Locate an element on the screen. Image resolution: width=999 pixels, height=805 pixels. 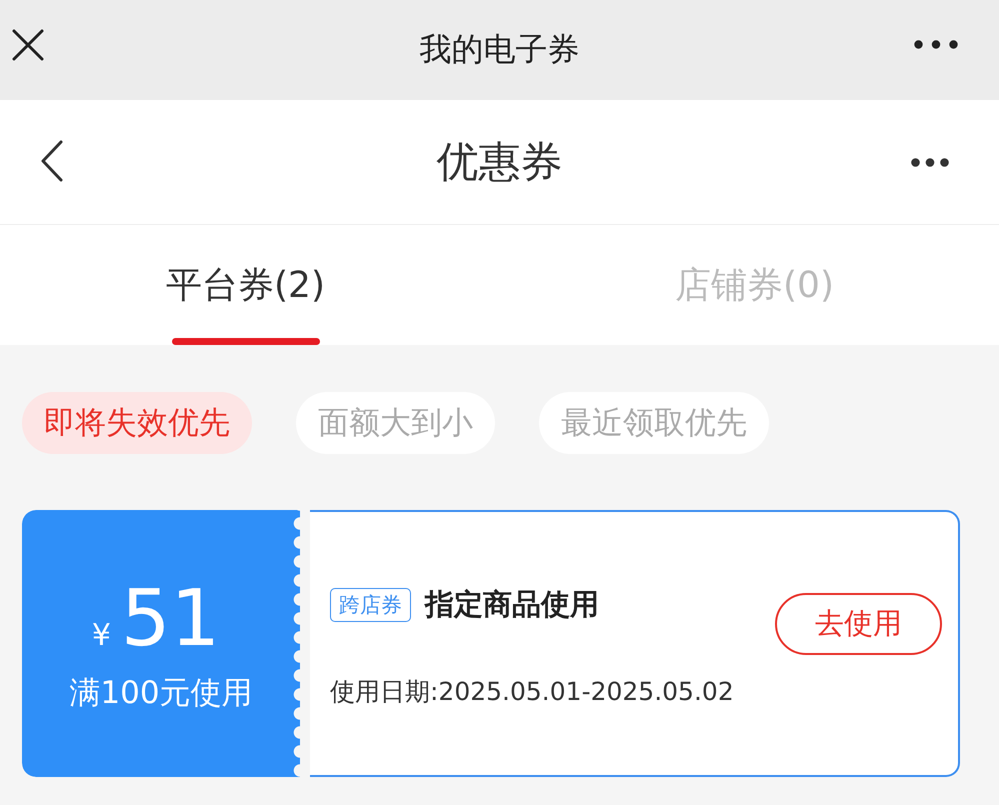
window-title: 我的电子券 is located at coordinates (500, 49).